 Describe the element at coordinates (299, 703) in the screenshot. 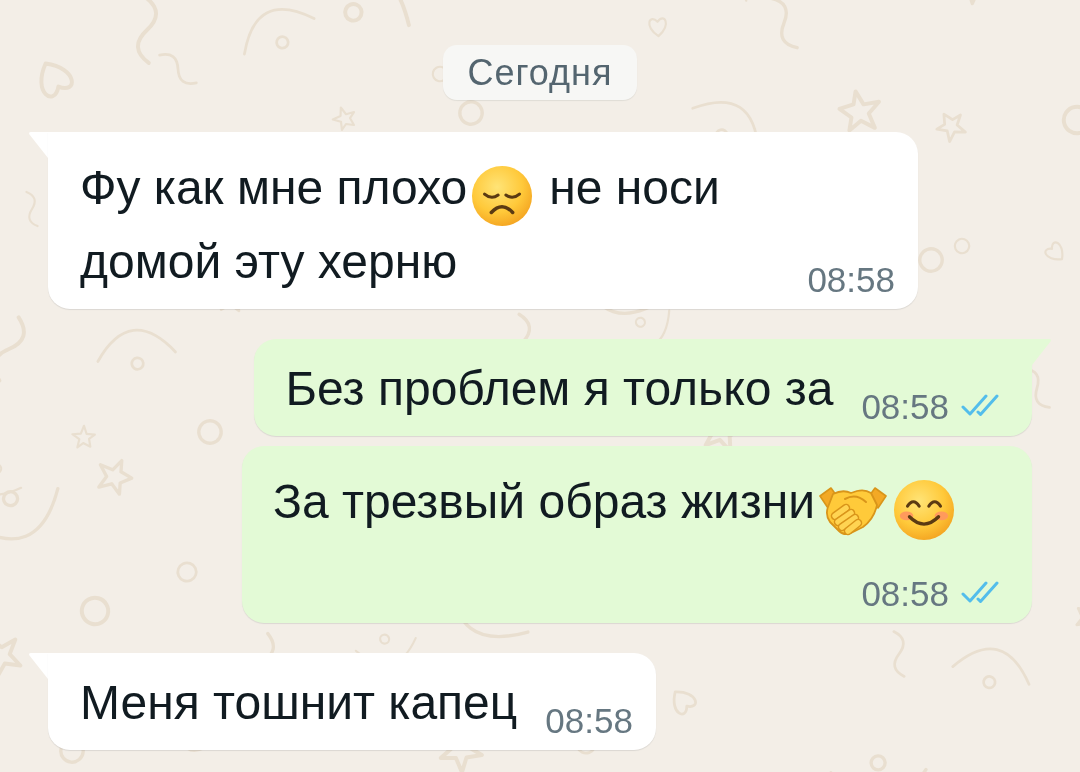

I see `message-text: Меня тошнит капец` at that location.